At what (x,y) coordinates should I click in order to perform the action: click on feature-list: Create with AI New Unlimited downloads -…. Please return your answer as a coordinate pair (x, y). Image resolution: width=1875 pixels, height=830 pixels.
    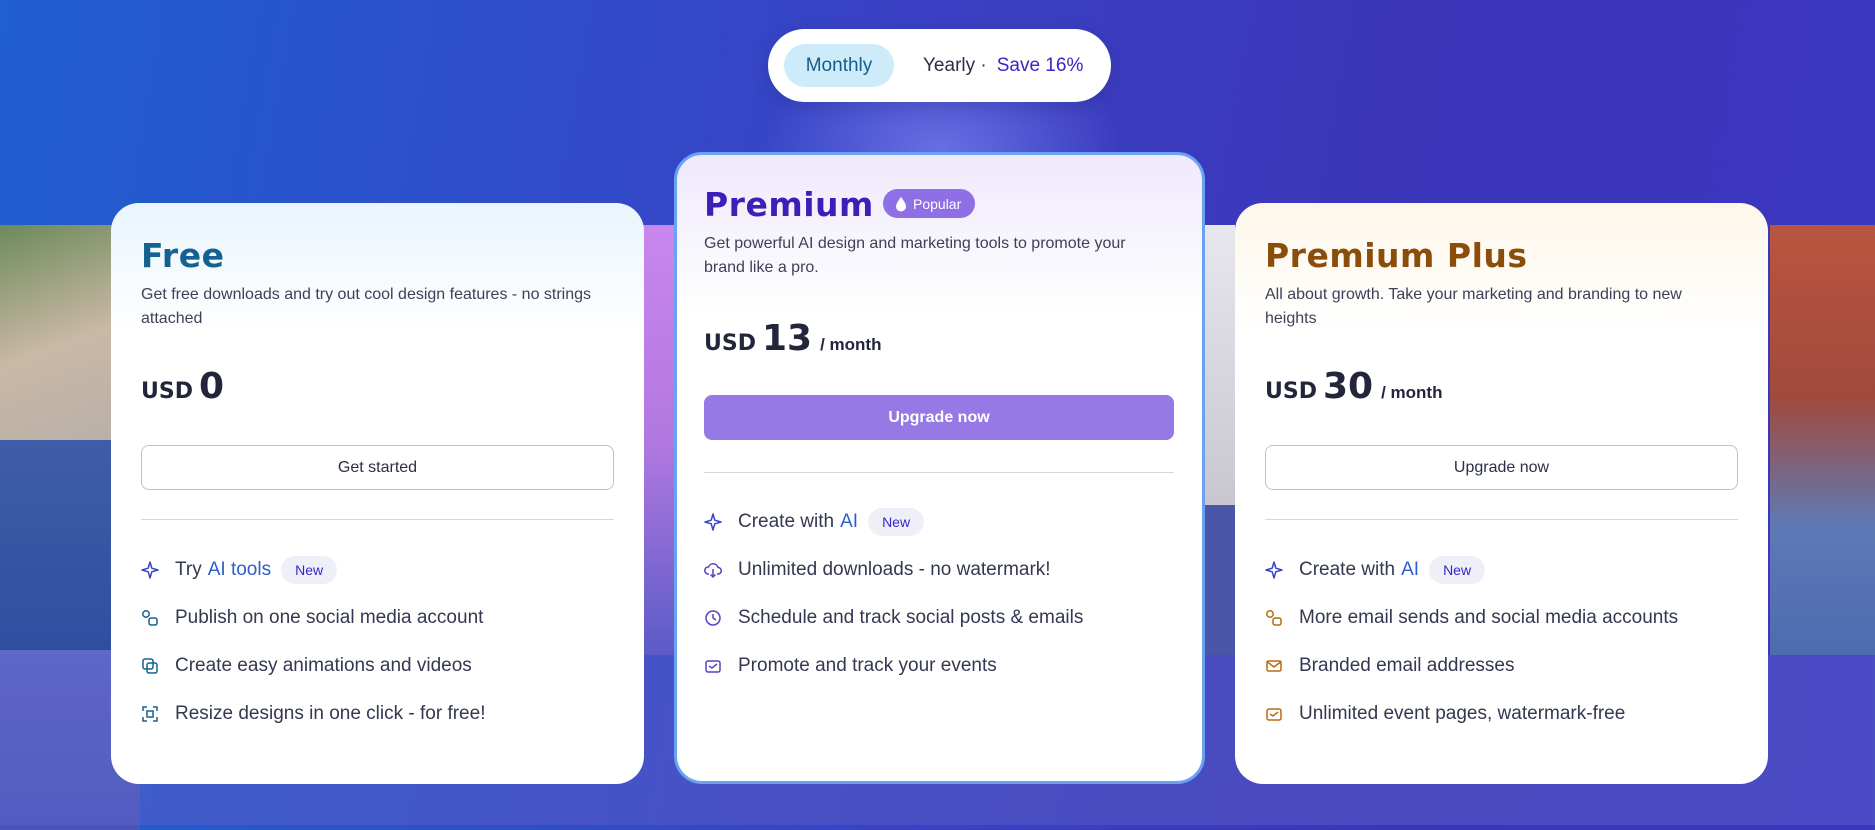
    Looking at the image, I should click on (893, 594).